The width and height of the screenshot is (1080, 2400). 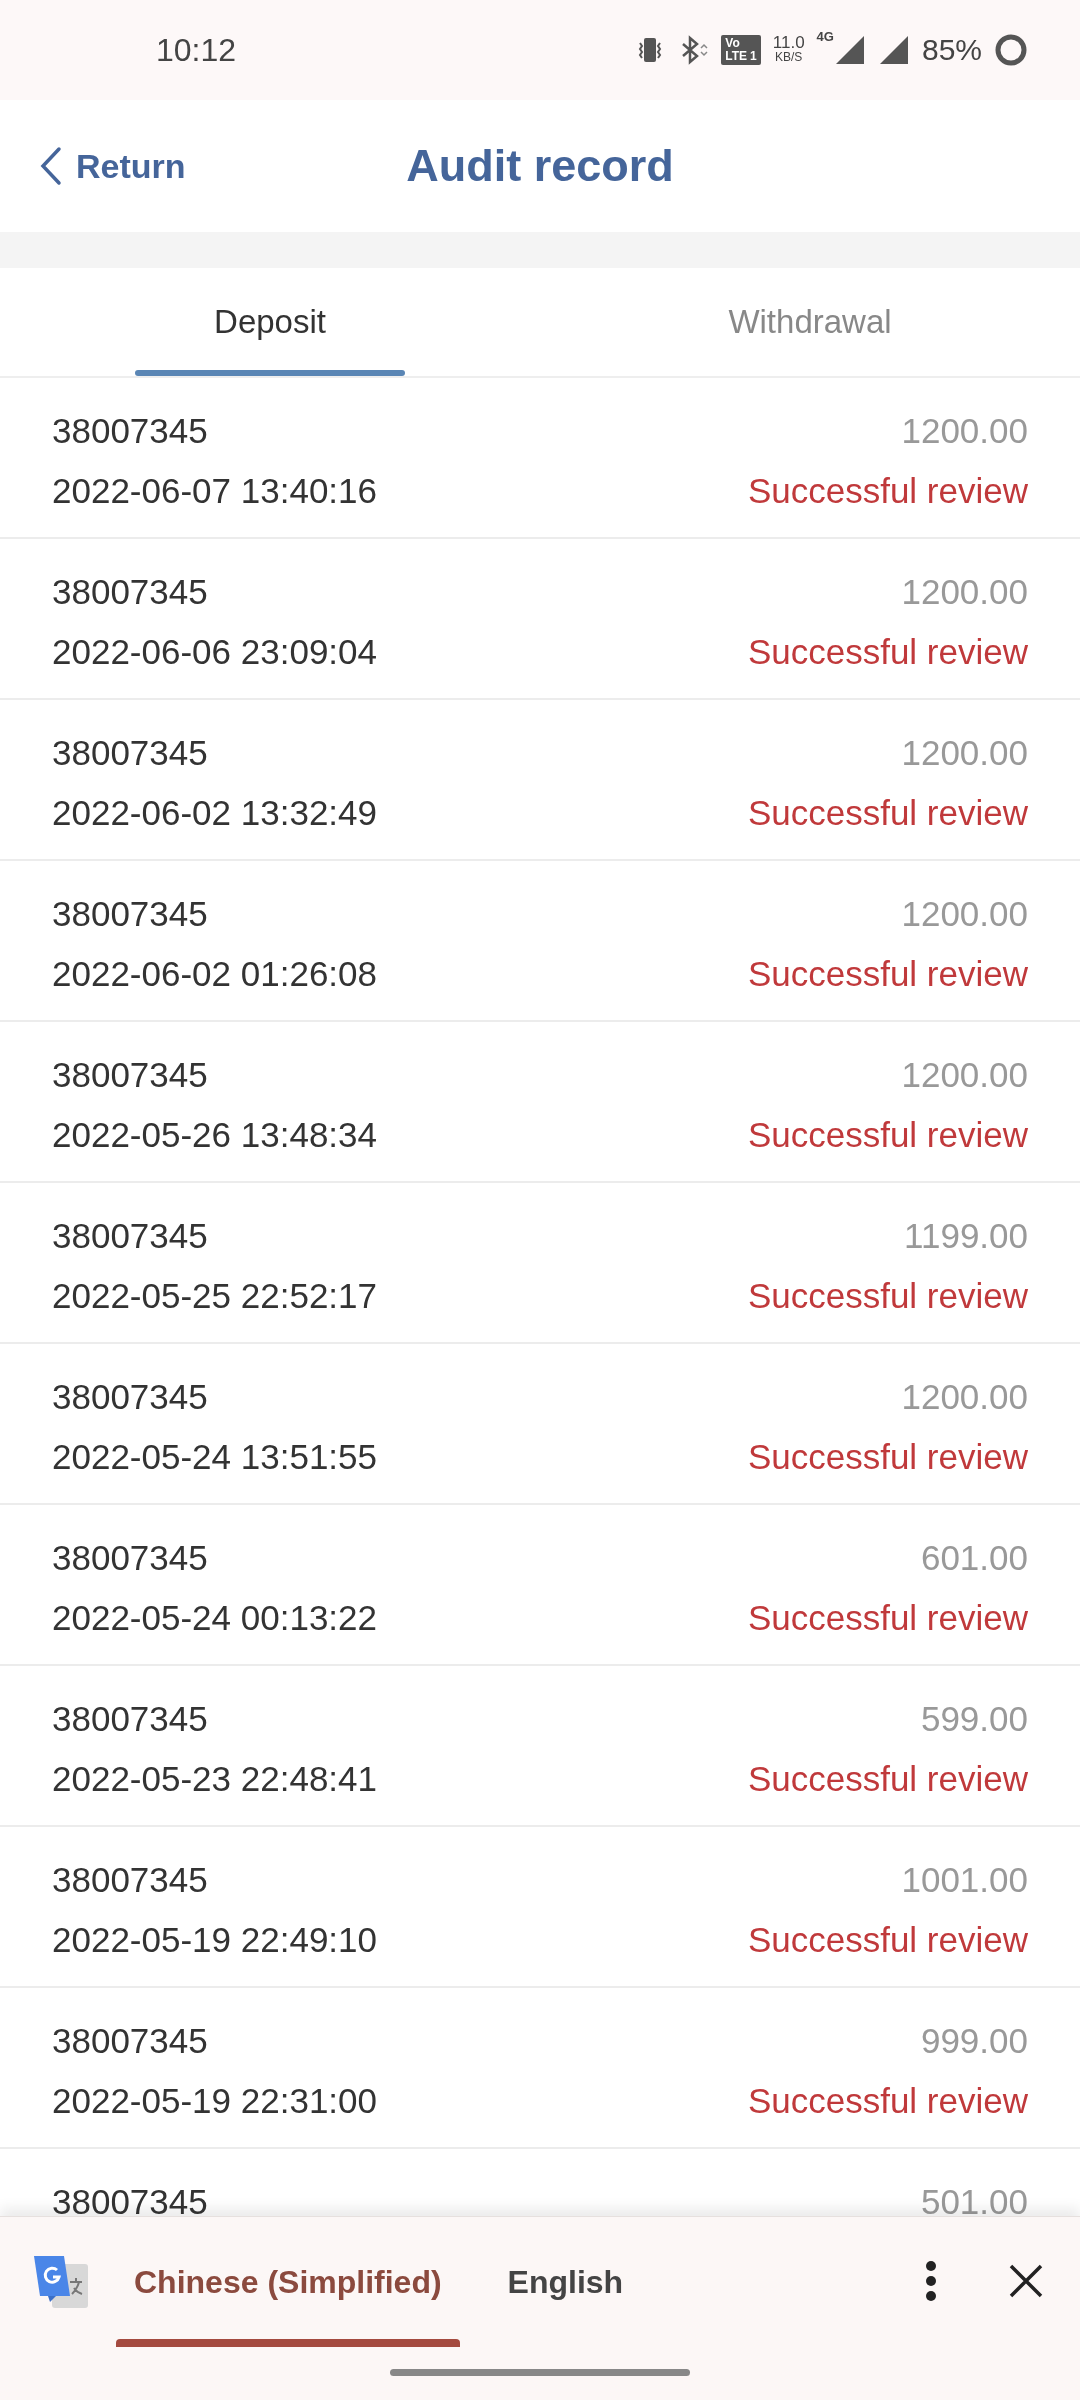 What do you see at coordinates (951, 50) in the screenshot?
I see `battery-percent: 85%` at bounding box center [951, 50].